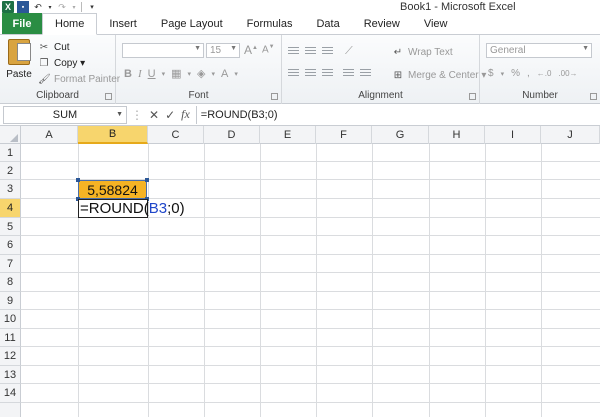  Describe the element at coordinates (10, 208) in the screenshot. I see `row-header-4: 4` at that location.